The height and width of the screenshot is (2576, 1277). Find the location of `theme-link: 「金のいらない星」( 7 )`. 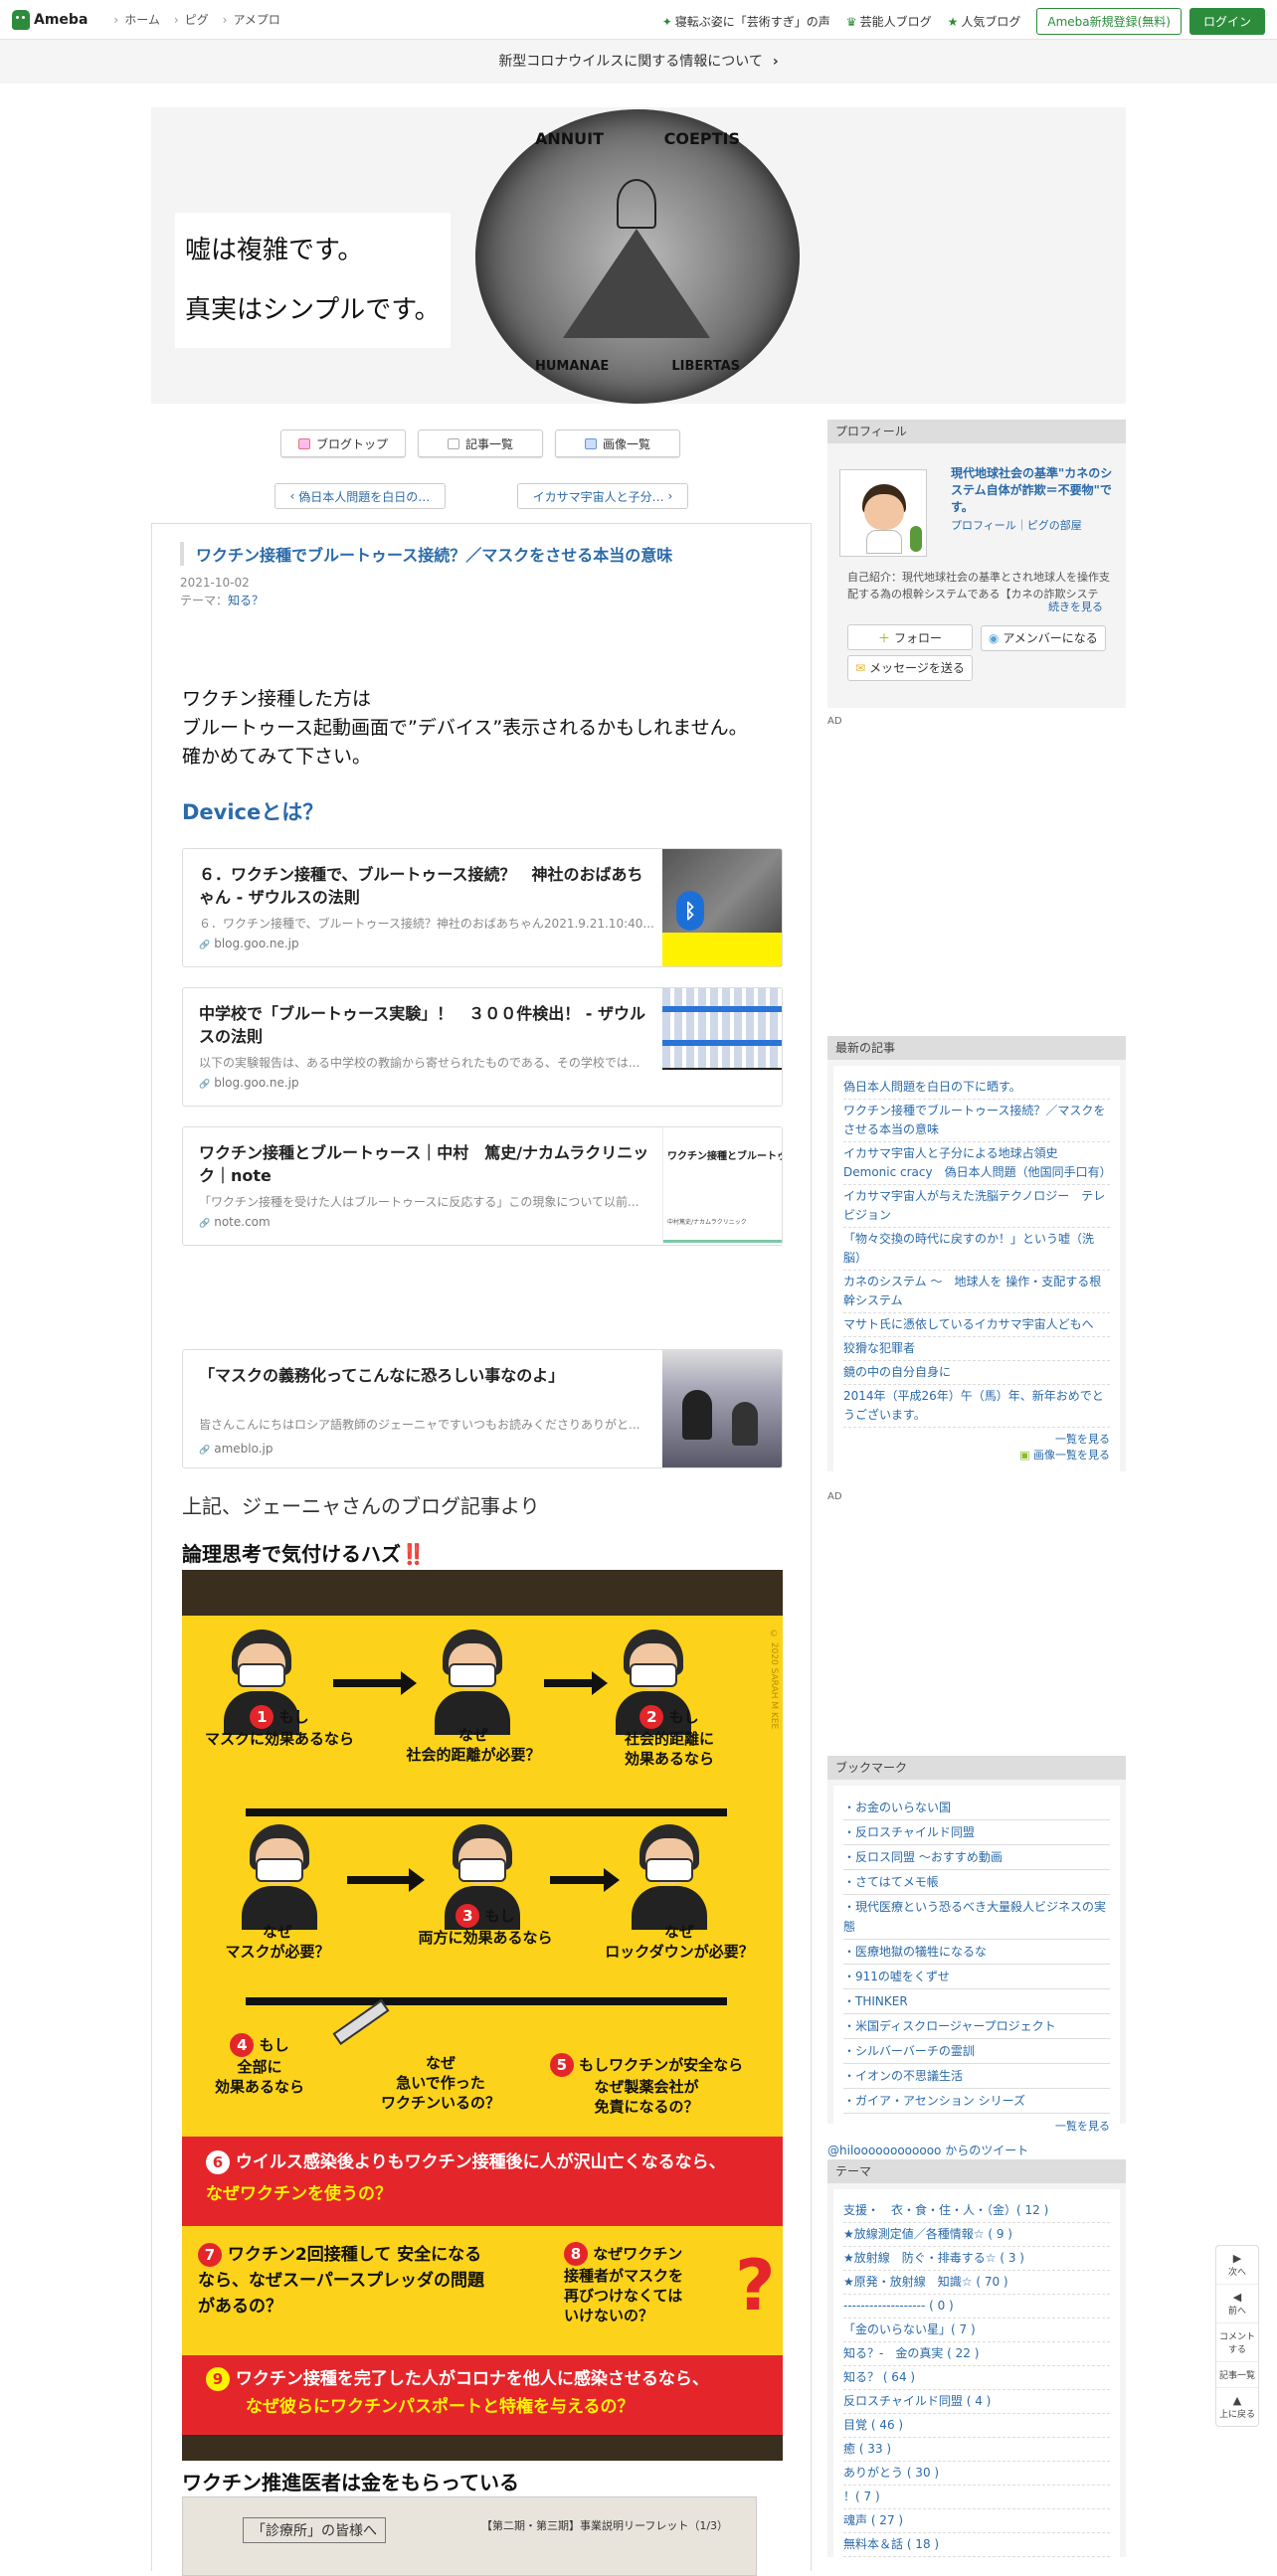

theme-link: 「金のいらない星」( 7 ) is located at coordinates (976, 2330).